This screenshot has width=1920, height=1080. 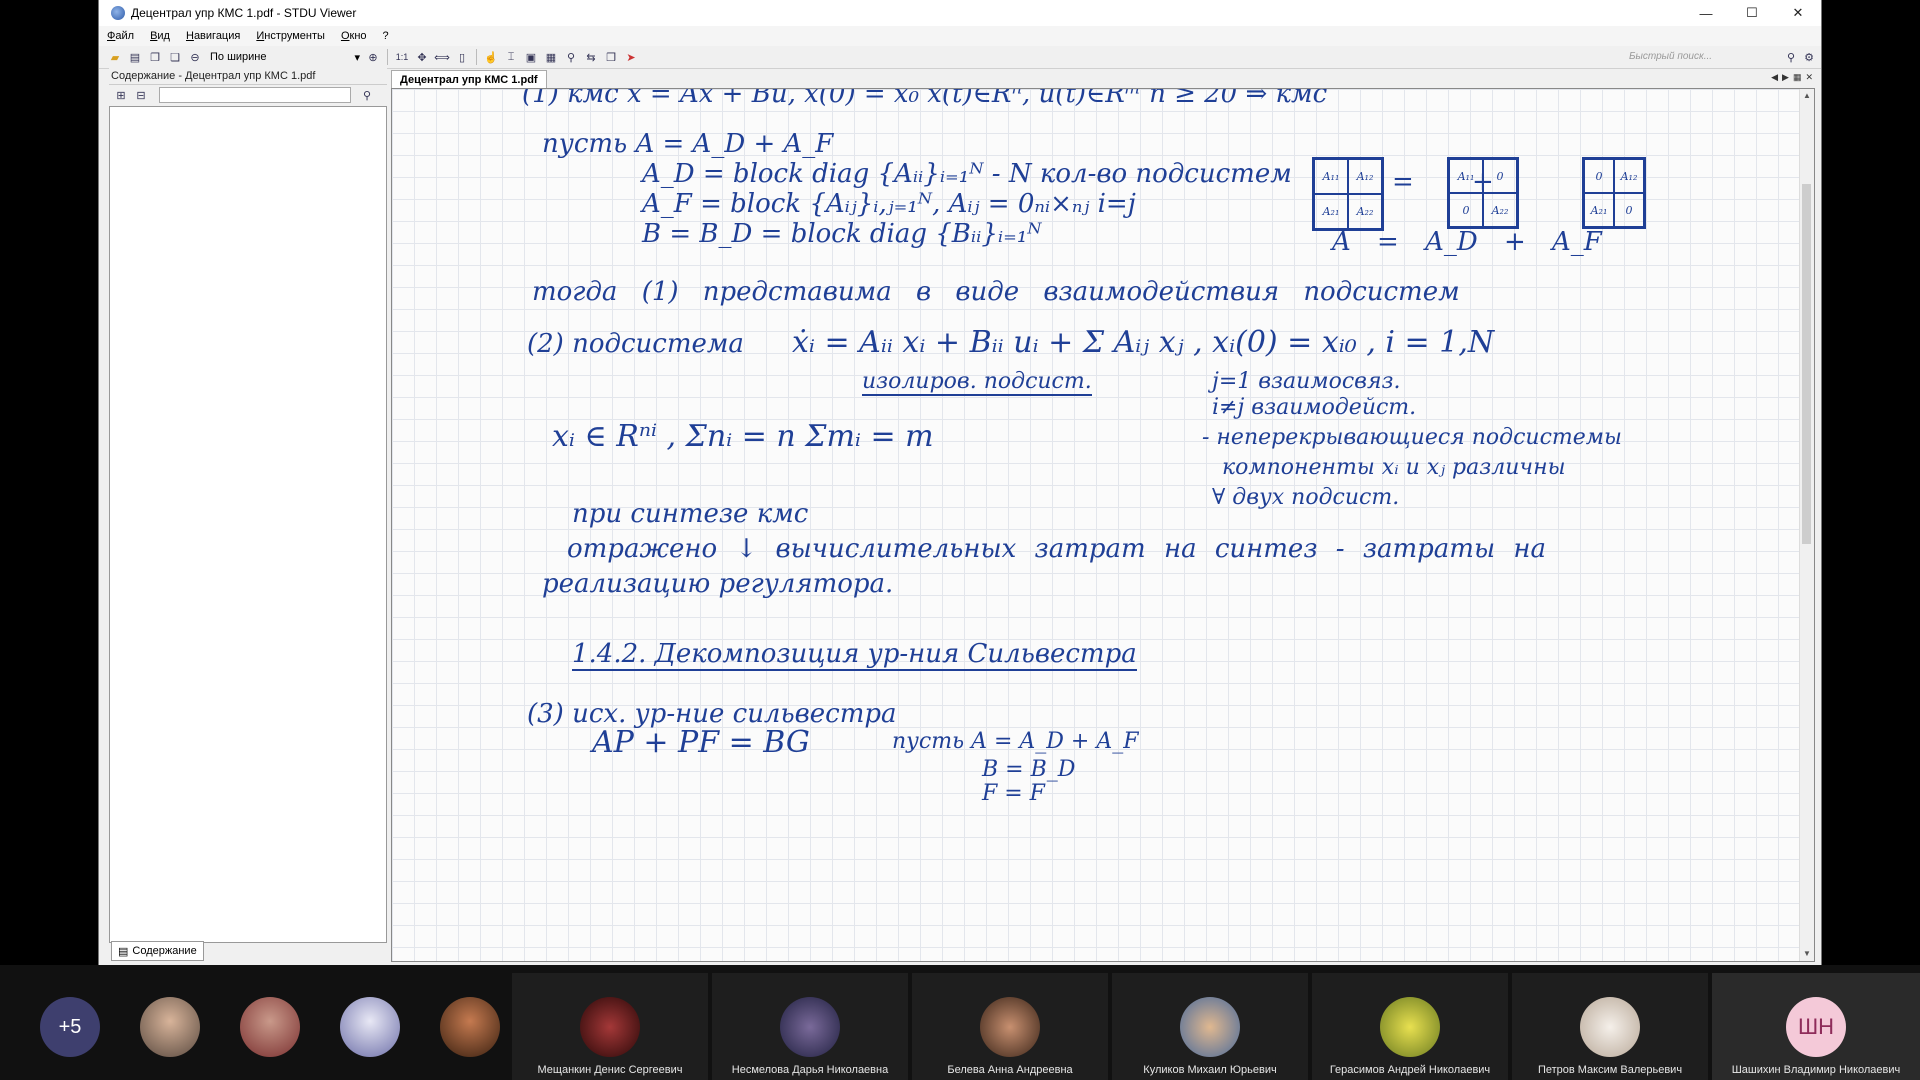 I want to click on toolbar-divider, so click(x=476, y=57).